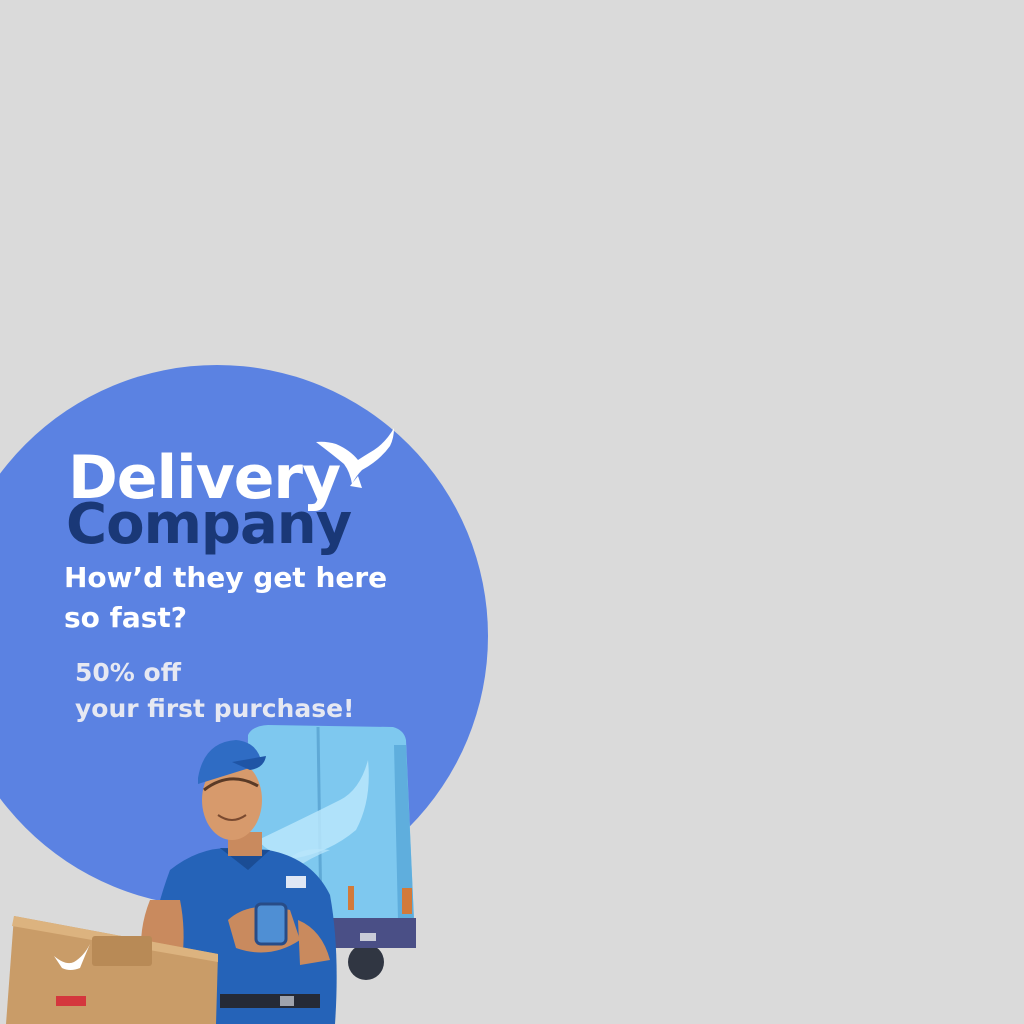  Describe the element at coordinates (215, 708) in the screenshot. I see `offer-detail: your first purchase!` at that location.